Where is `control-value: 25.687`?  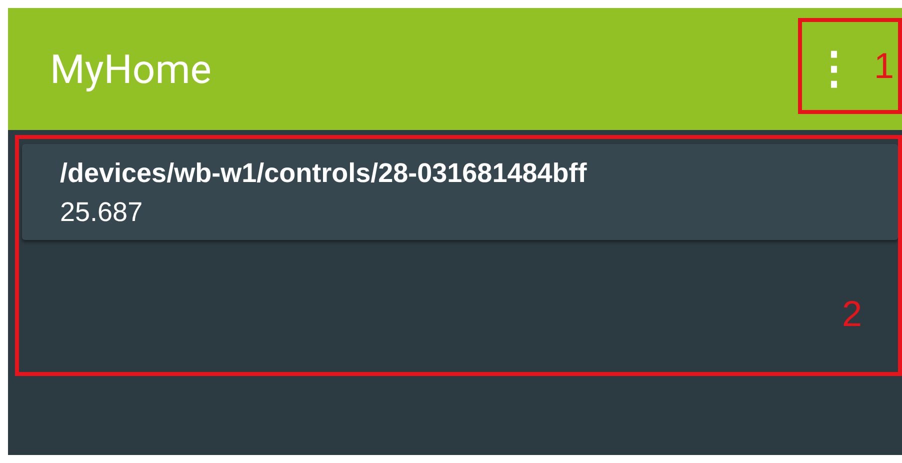
control-value: 25.687 is located at coordinates (102, 212).